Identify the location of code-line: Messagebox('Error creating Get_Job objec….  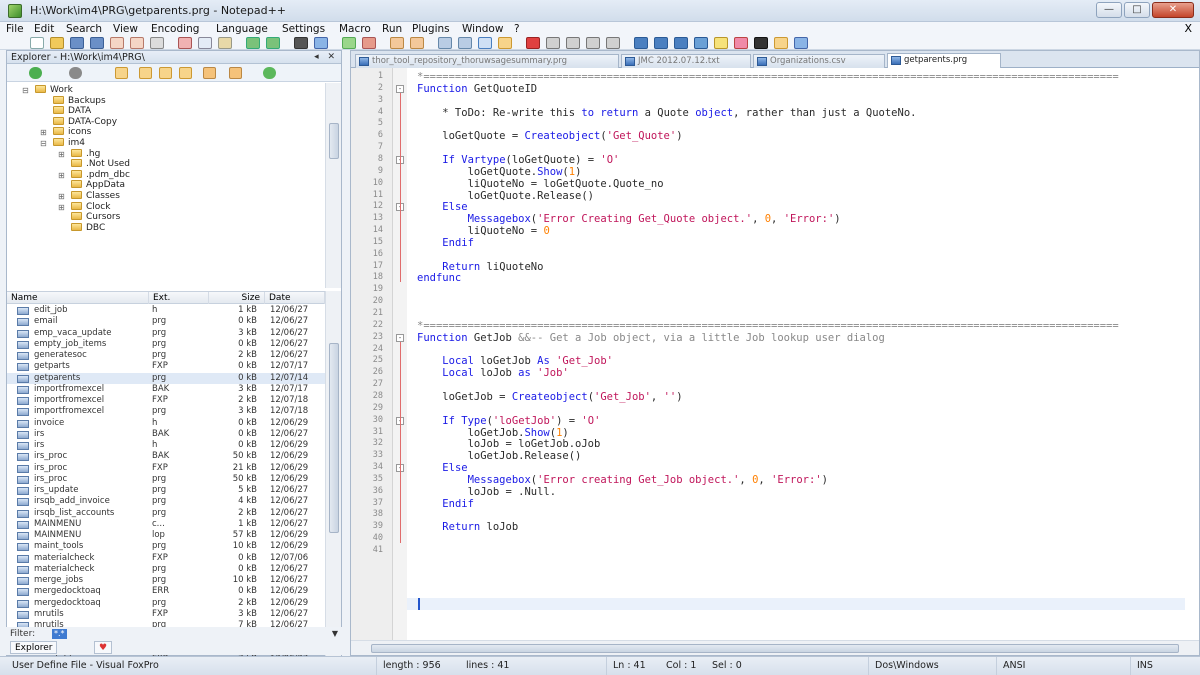
(622, 480).